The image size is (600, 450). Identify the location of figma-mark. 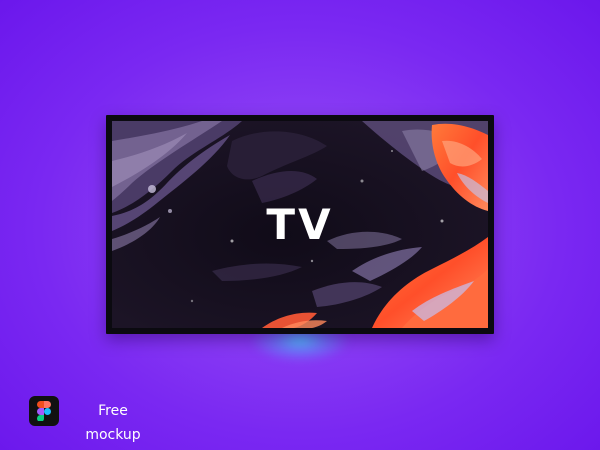
(44, 411).